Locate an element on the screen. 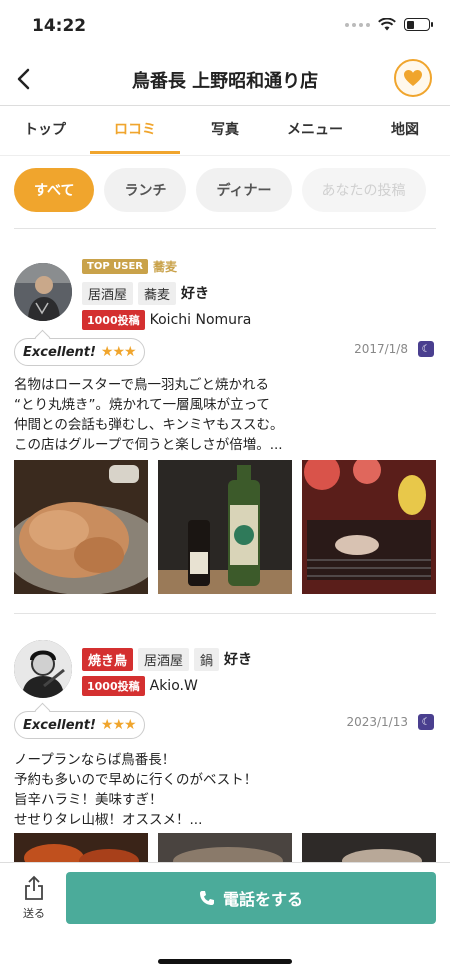 This screenshot has height=974, width=450. status-time: 14:22 is located at coordinates (59, 26).